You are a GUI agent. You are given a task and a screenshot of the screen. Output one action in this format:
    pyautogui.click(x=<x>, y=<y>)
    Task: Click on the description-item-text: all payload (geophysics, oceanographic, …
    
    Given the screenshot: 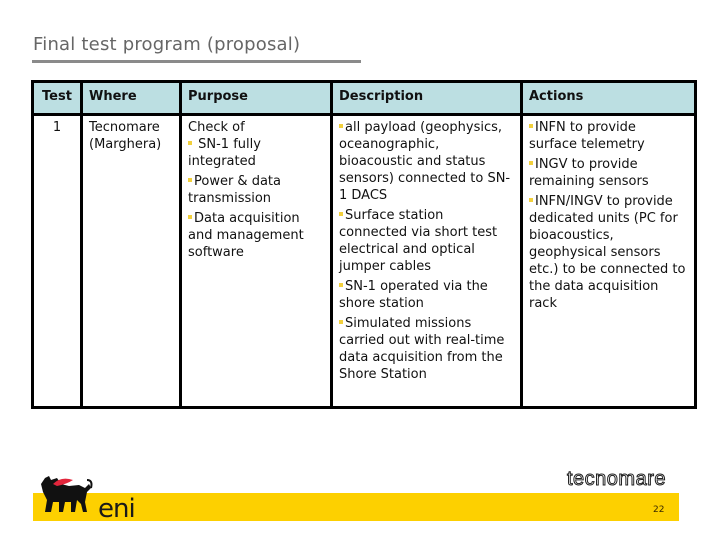 What is the action you would take?
    pyautogui.click(x=425, y=161)
    